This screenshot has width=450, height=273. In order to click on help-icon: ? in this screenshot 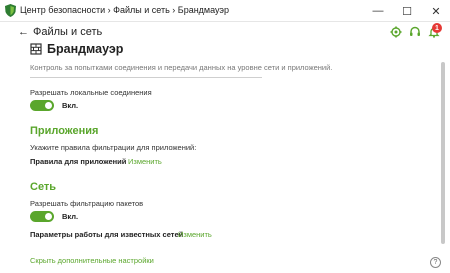, I will do `click(435, 262)`.